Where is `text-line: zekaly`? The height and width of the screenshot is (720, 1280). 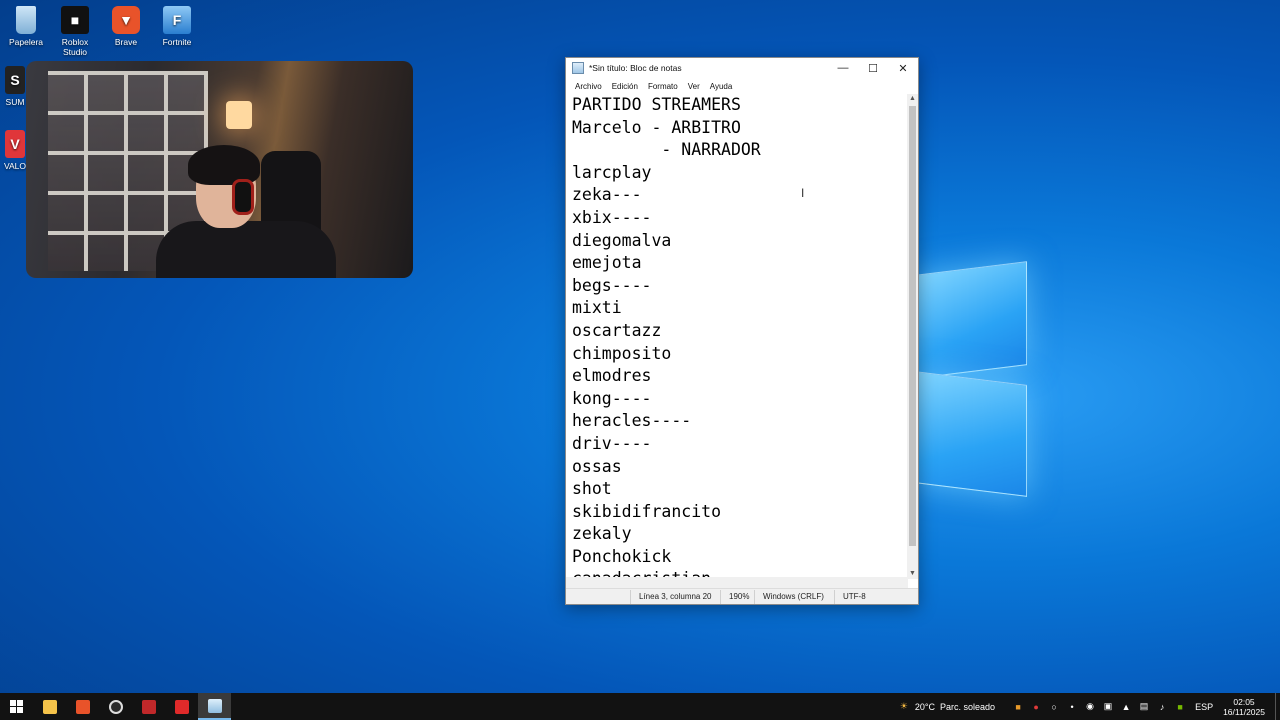 text-line: zekaly is located at coordinates (602, 534).